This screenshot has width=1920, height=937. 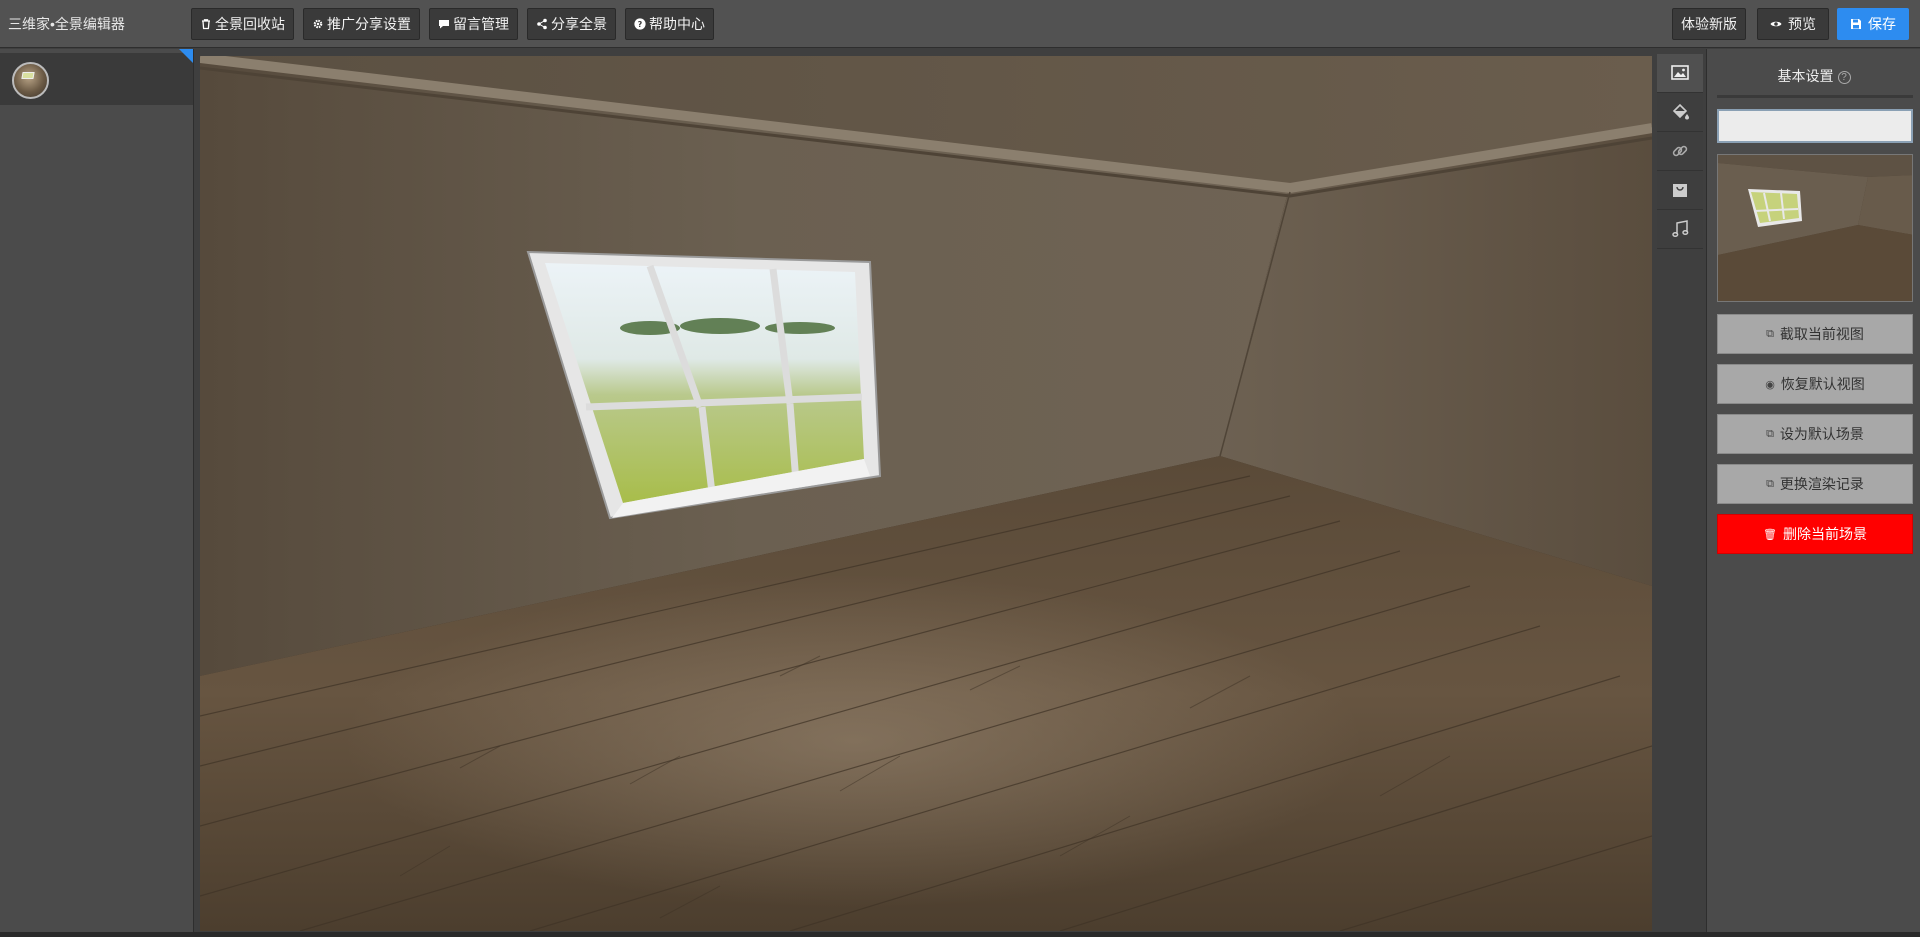 I want to click on scene-preview-thumbnail, so click(x=1815, y=228).